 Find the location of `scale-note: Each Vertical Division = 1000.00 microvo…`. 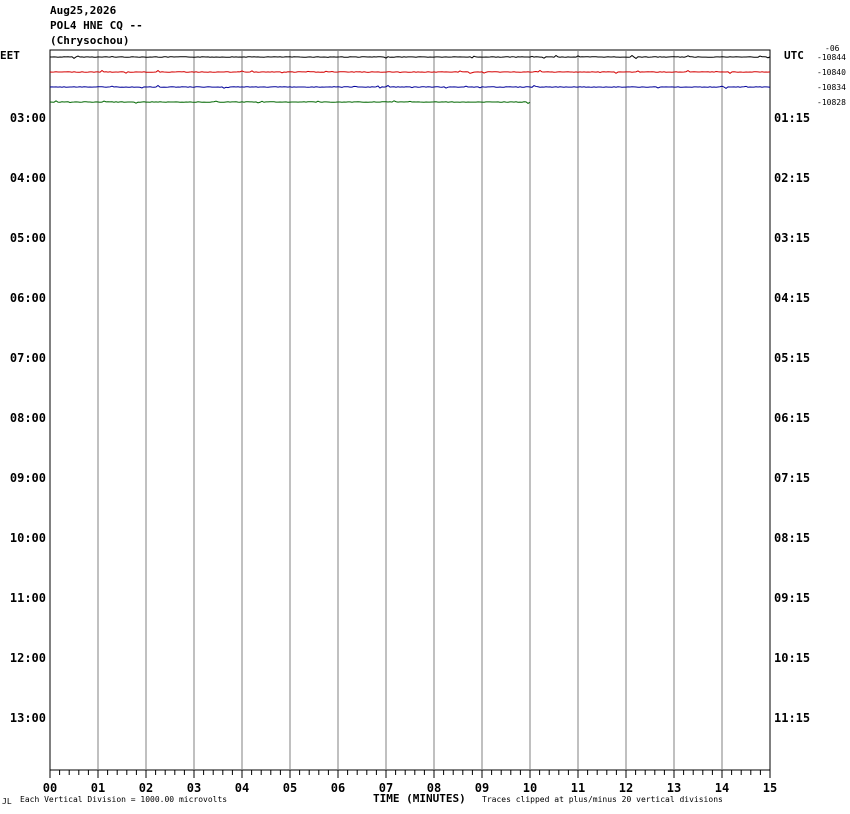

scale-note: Each Vertical Division = 1000.00 microvo… is located at coordinates (124, 799).